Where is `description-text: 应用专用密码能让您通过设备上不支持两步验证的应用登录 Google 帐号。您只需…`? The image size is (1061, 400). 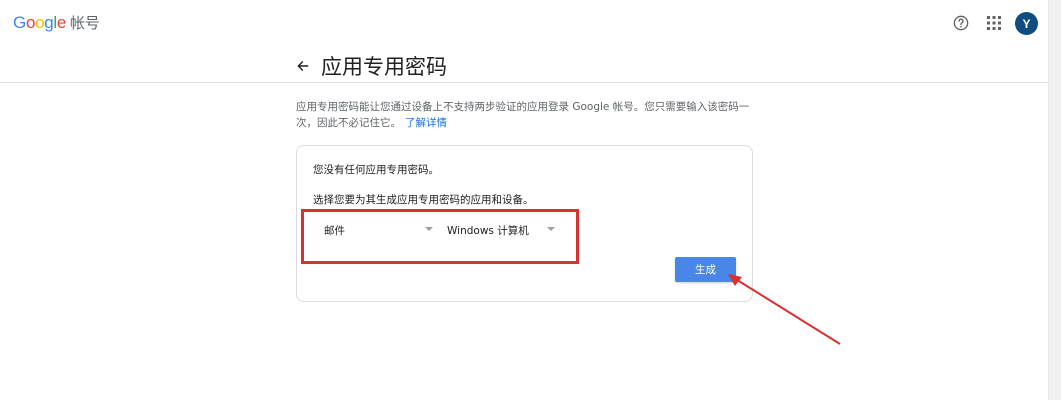 description-text: 应用专用密码能让您通过设备上不支持两步验证的应用登录 Google 帐号。您只需… is located at coordinates (523, 115).